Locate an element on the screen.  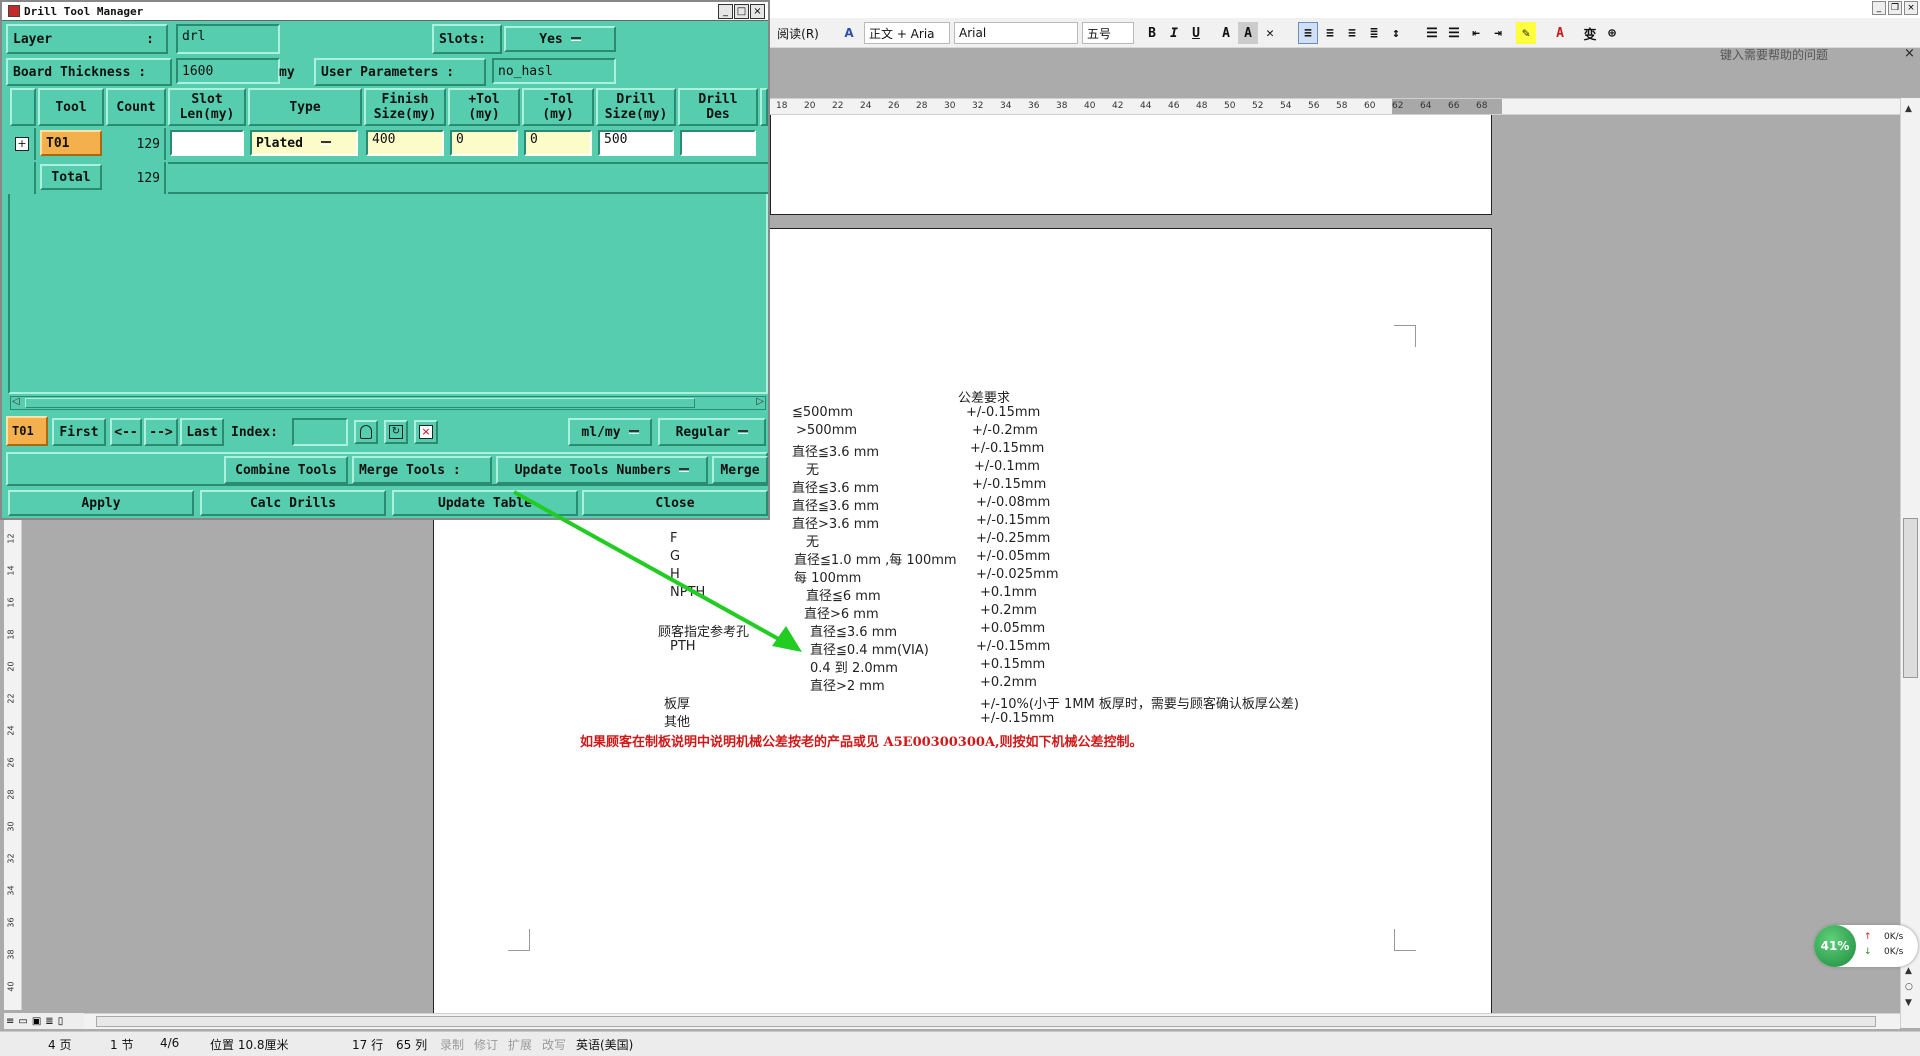
reading-view-icon: ▯ is located at coordinates (61, 1021).